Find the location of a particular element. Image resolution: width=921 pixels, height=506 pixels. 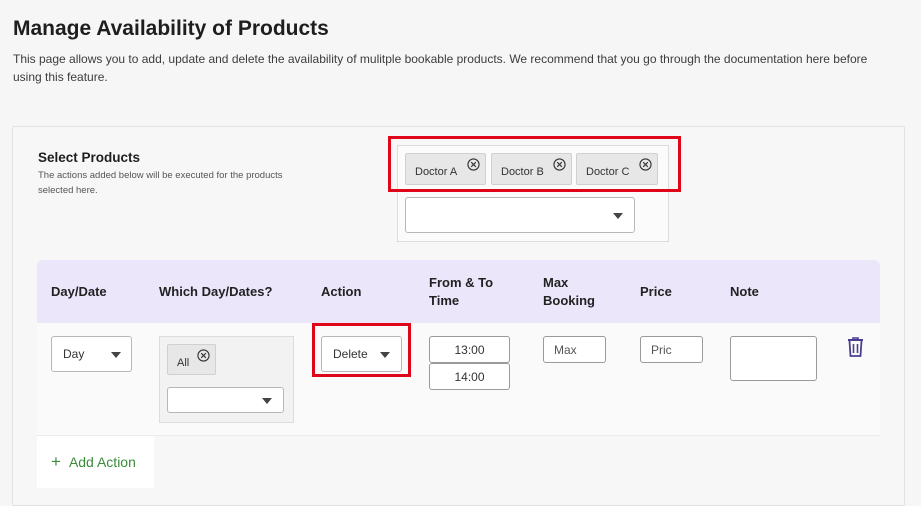

product-chip-doctor-b: Doctor B is located at coordinates (531, 169).